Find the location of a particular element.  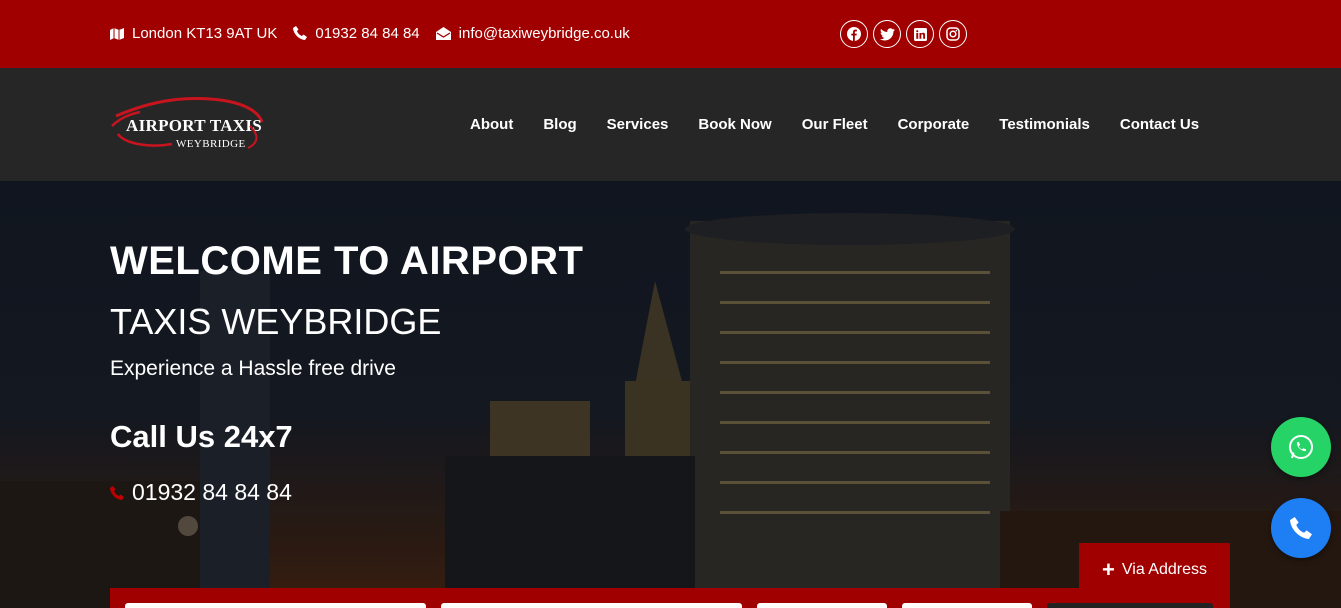

call-heading: Call Us 24x7 is located at coordinates (201, 436).